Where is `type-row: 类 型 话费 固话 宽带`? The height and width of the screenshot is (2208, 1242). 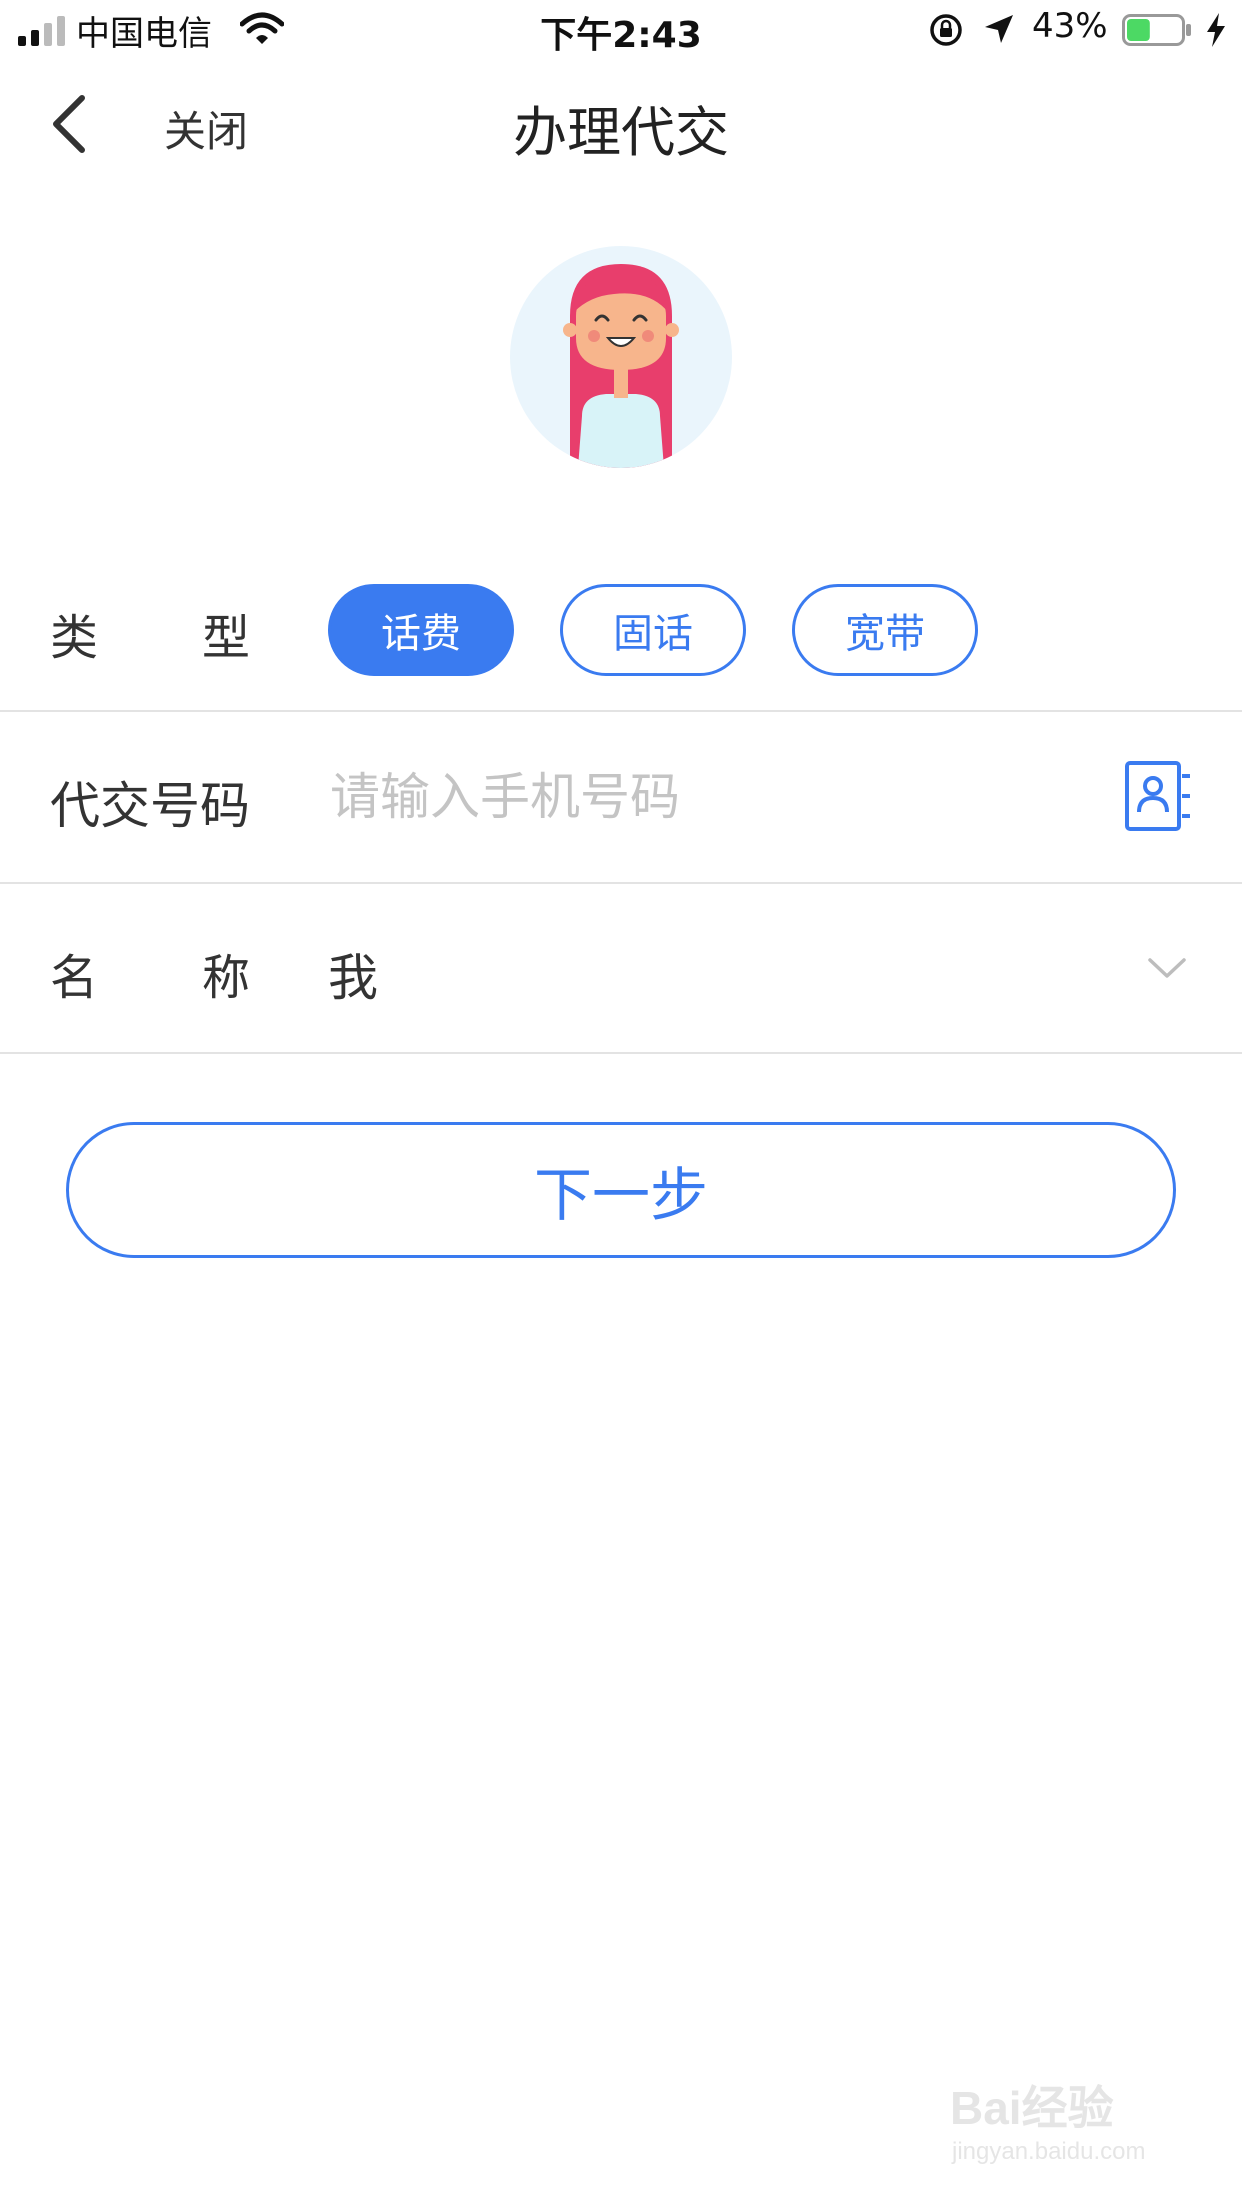
type-row: 类 型 话费 固话 宽带 is located at coordinates (621, 638).